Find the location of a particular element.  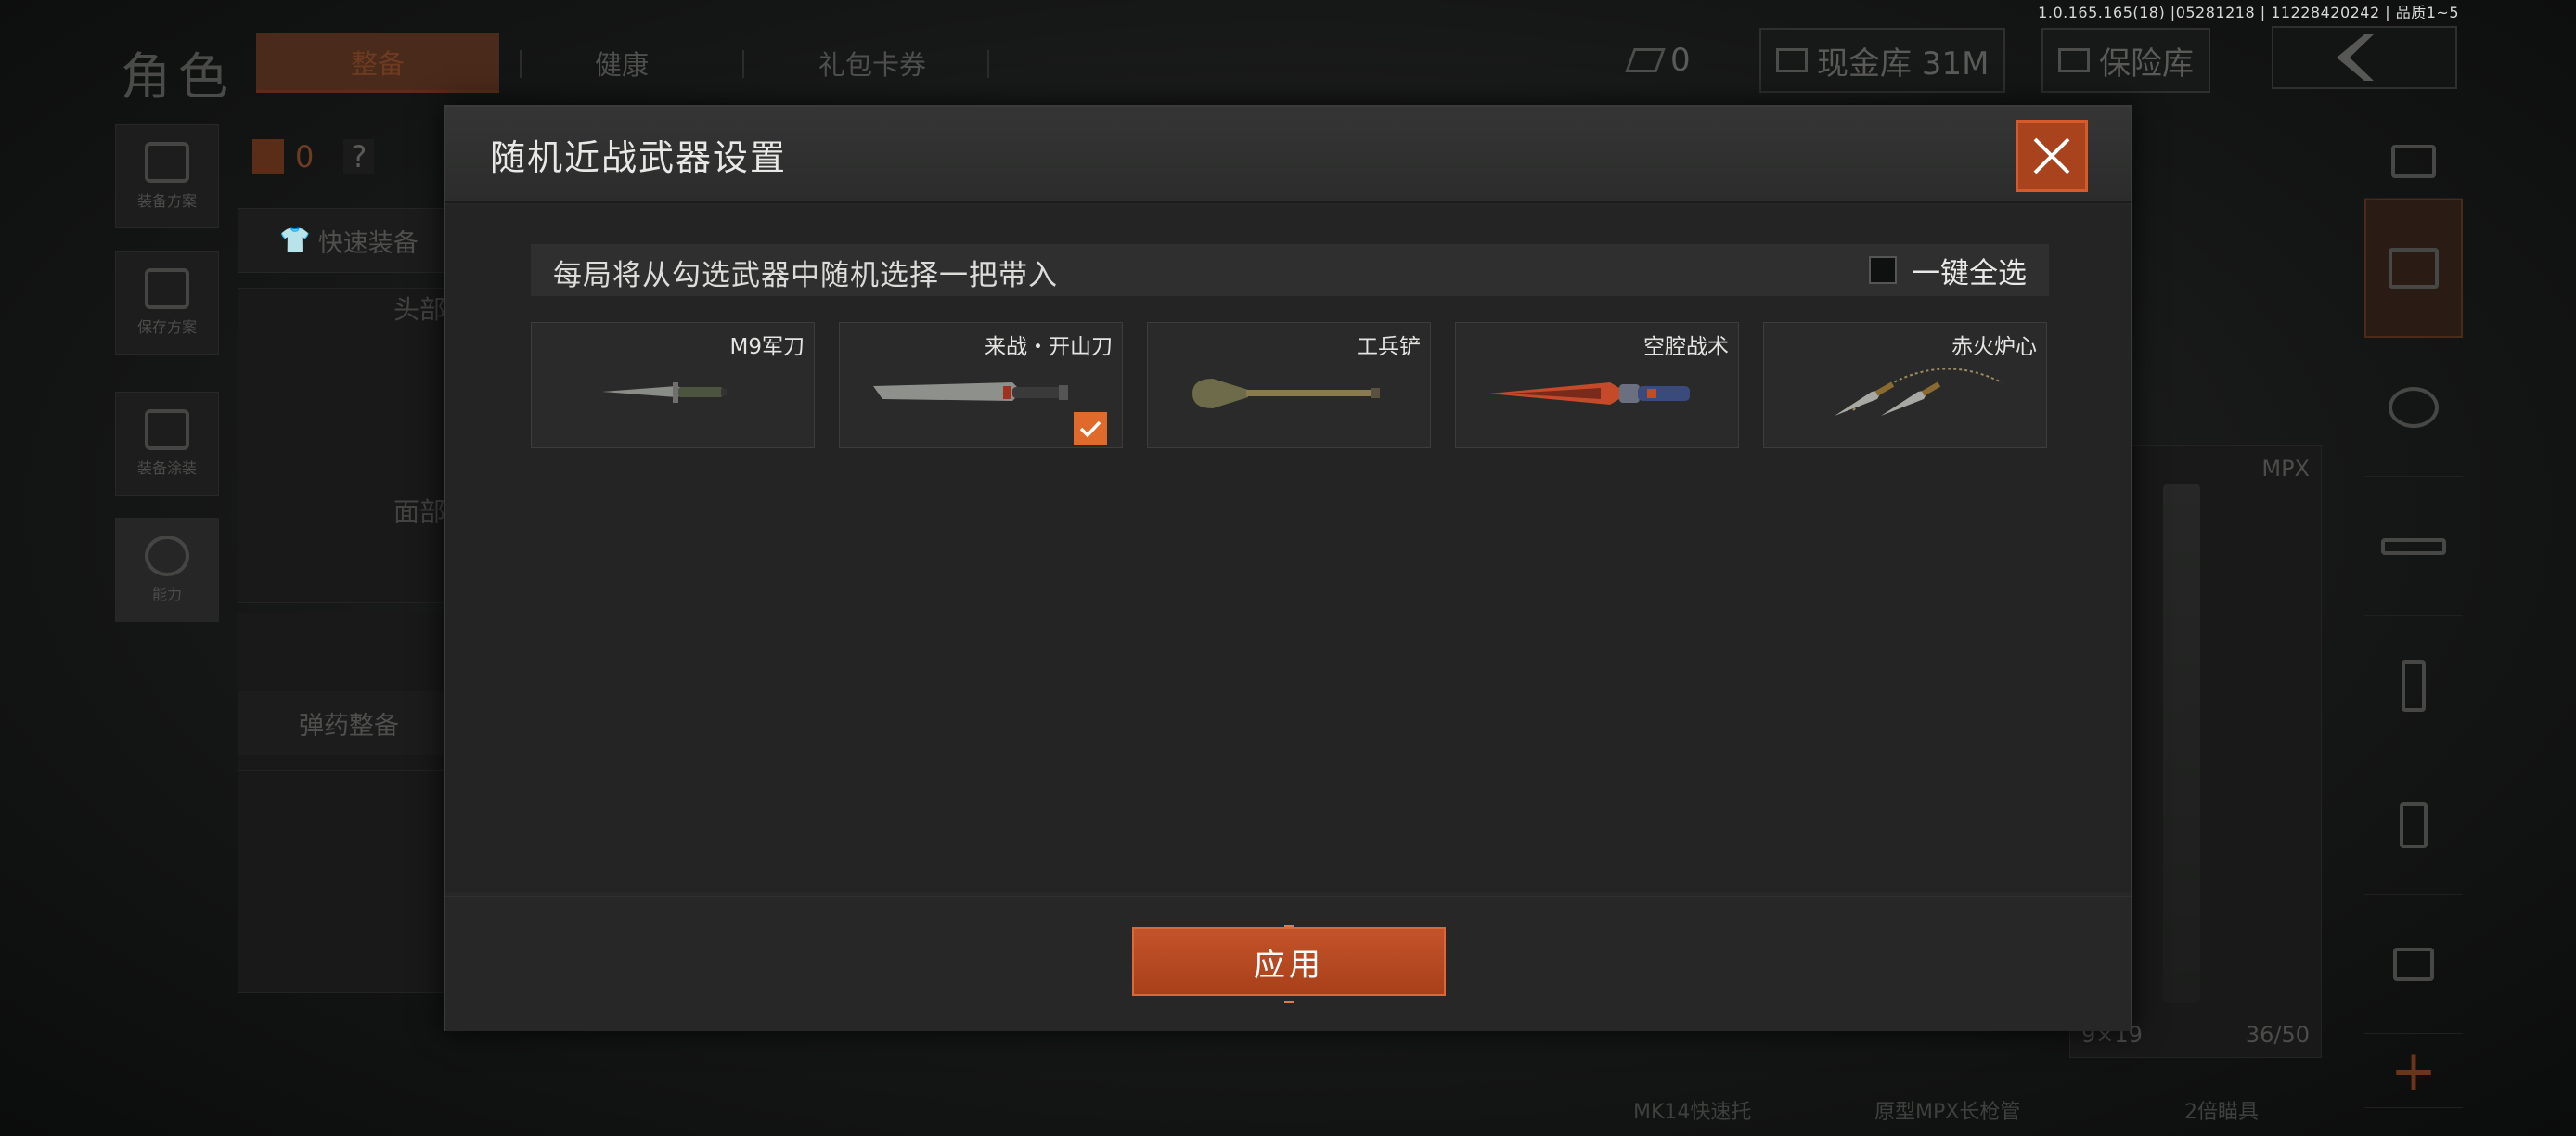

slot-attachment is located at coordinates (2414, 825).